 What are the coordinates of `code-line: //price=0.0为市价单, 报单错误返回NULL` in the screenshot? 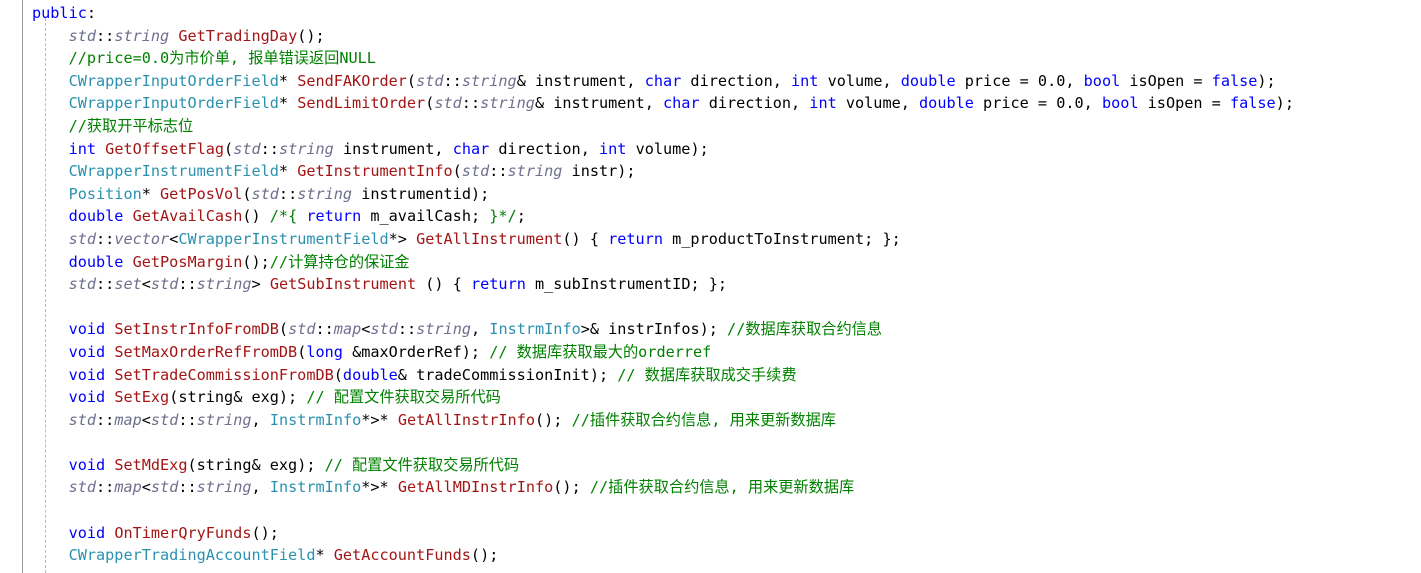 It's located at (710, 58).